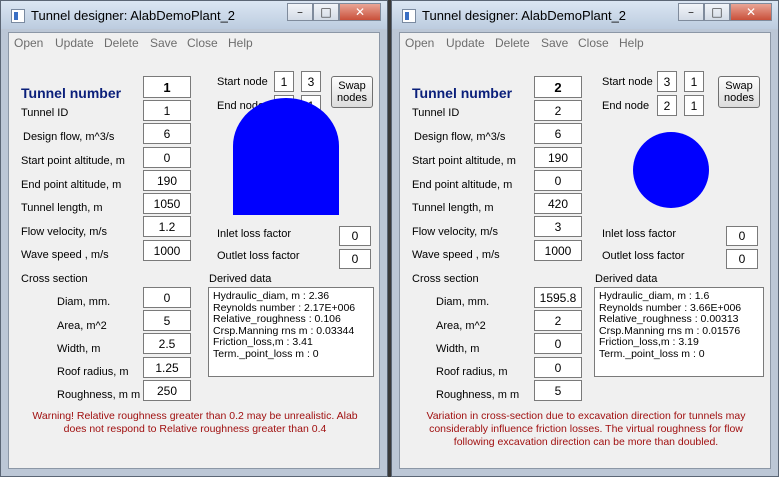 This screenshot has width=779, height=477. Describe the element at coordinates (649, 342) in the screenshot. I see `derived-line: Friction_loss,m : 3.19` at that location.